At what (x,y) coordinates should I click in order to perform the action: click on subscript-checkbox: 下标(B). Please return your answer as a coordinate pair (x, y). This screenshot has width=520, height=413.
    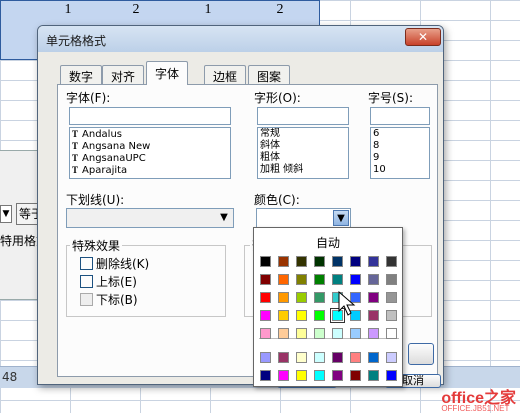
    Looking at the image, I should click on (109, 299).